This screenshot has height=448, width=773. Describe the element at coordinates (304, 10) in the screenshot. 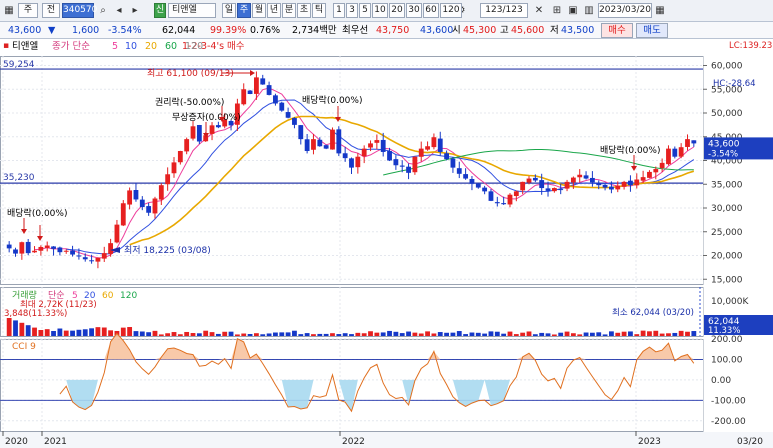

I see `period-tab-5: 초` at that location.